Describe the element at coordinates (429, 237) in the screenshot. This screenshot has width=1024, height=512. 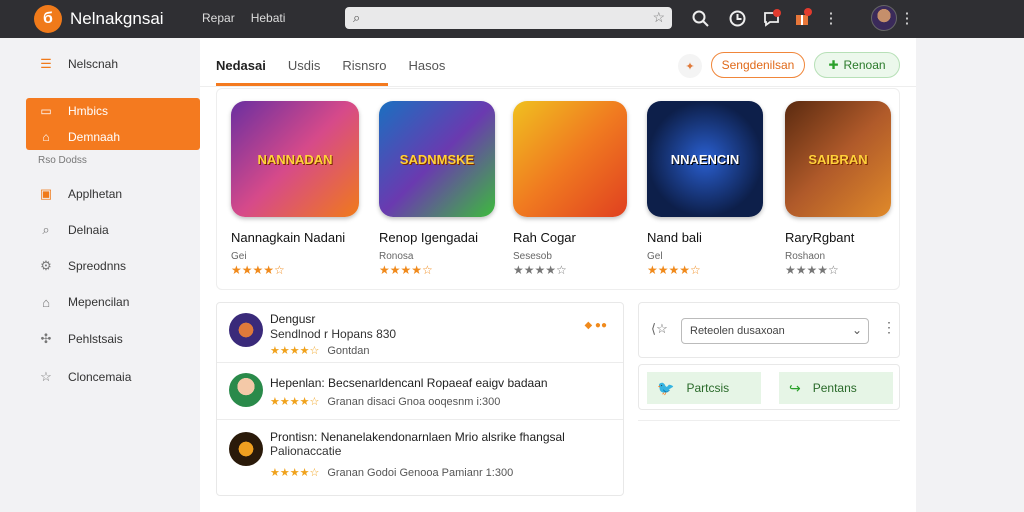
I see `game-name: Renop Igengadai` at that location.